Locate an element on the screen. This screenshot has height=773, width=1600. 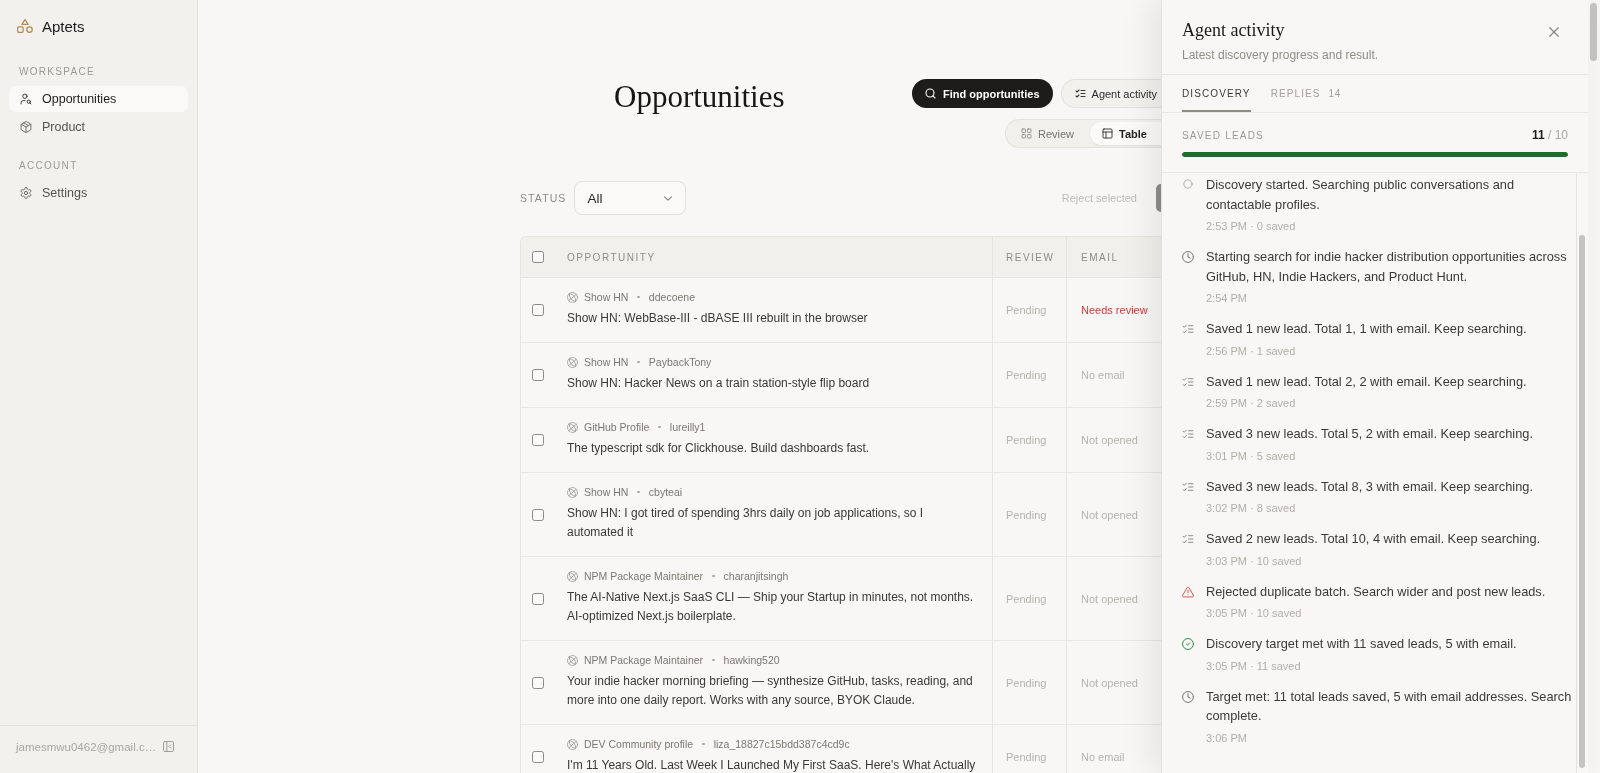
opportunity-title: The typescript sdk for Clickhouse. Build dashboards fast. is located at coordinates (719, 448).